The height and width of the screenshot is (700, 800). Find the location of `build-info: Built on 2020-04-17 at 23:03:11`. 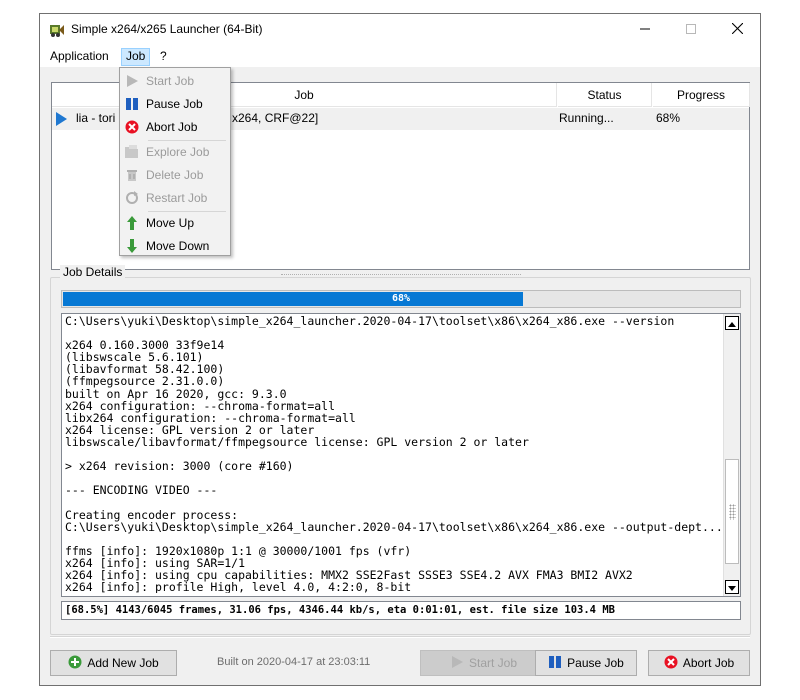

build-info: Built on 2020-04-17 at 23:03:11 is located at coordinates (294, 662).